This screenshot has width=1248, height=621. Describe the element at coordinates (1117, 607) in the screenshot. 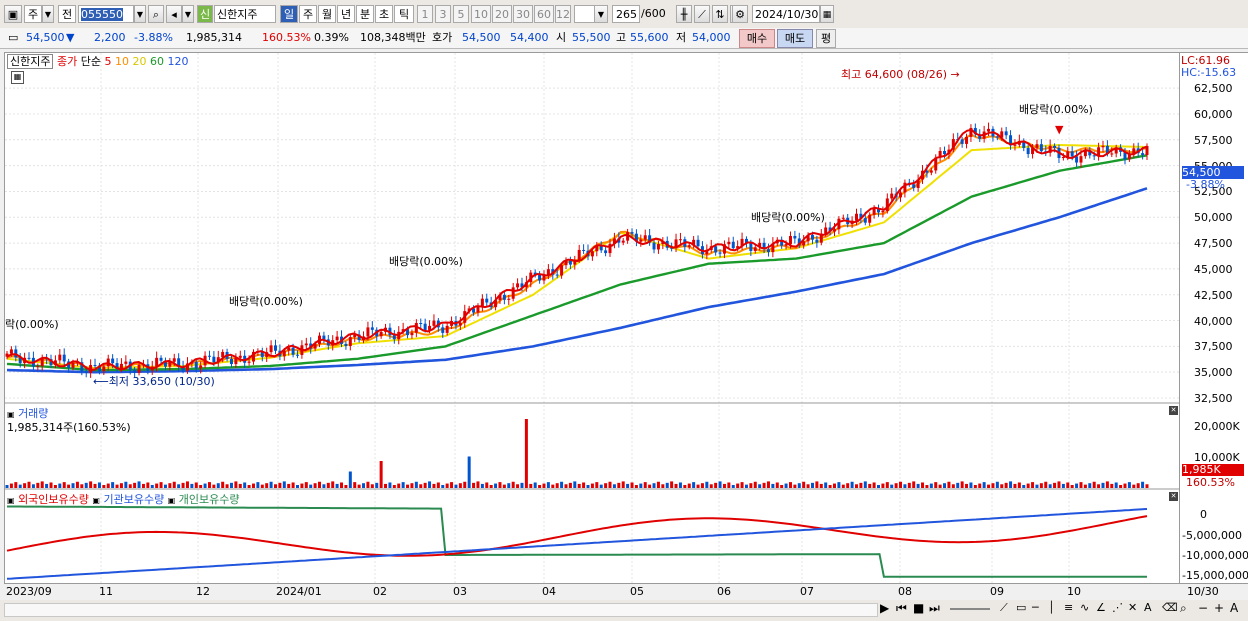

I see `wave-icon: ⋰` at that location.